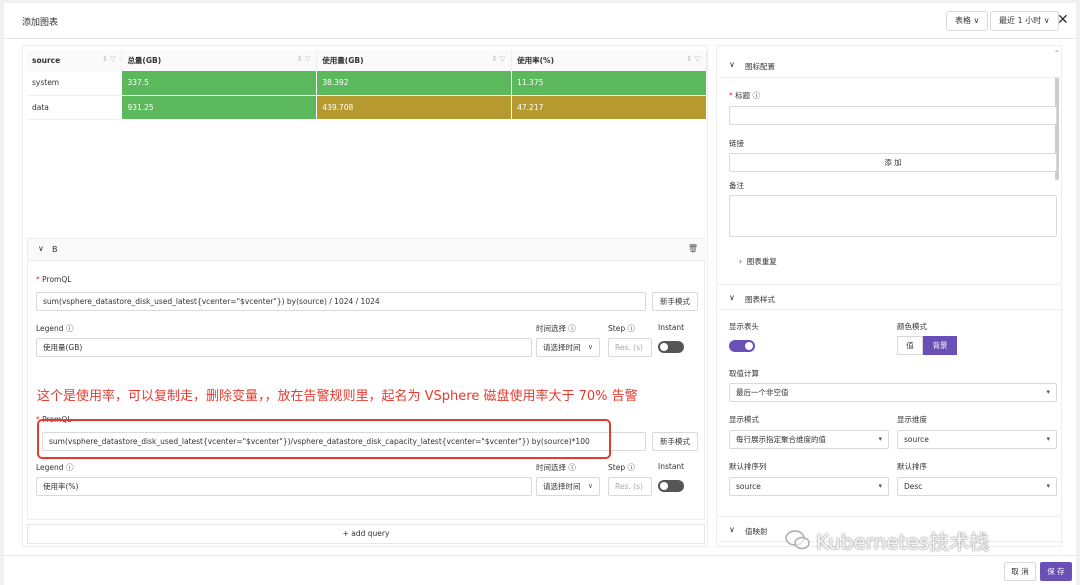  What do you see at coordinates (912, 326) in the screenshot?
I see `color-mode-label: 颜色模式` at bounding box center [912, 326].